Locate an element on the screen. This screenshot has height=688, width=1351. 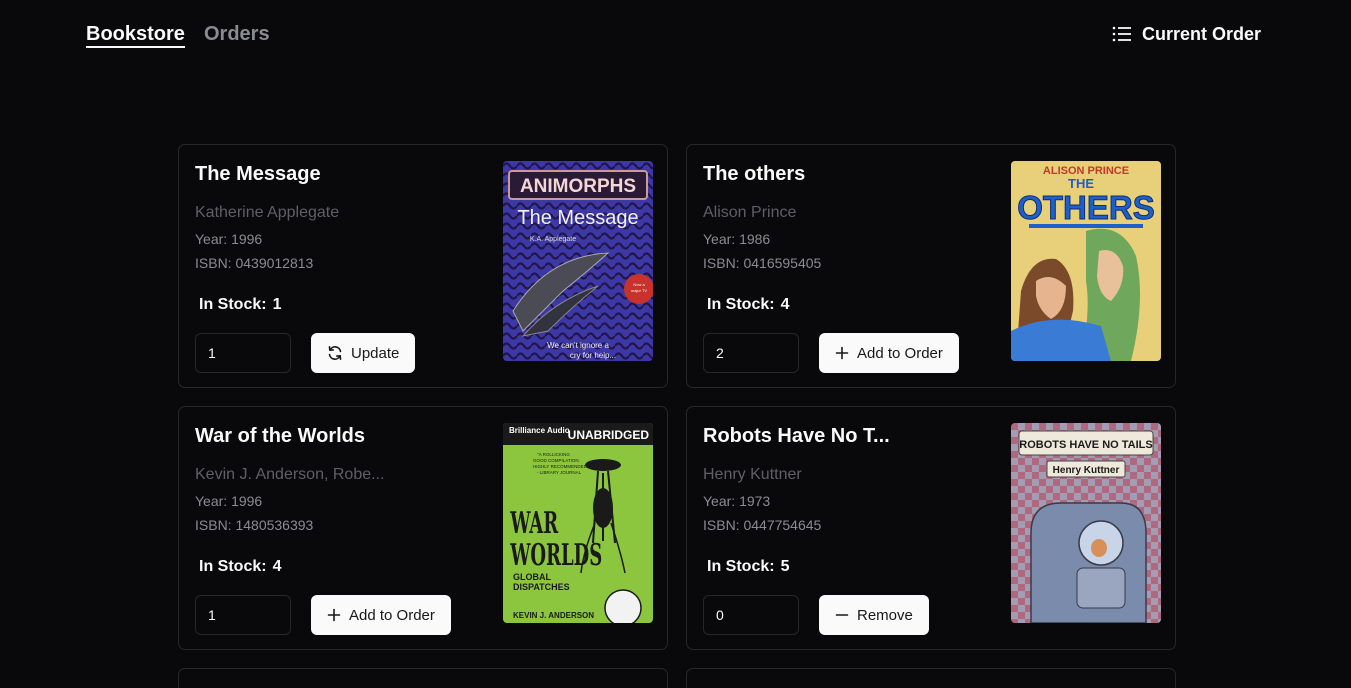
book-year: Year: 1973 is located at coordinates (737, 501).